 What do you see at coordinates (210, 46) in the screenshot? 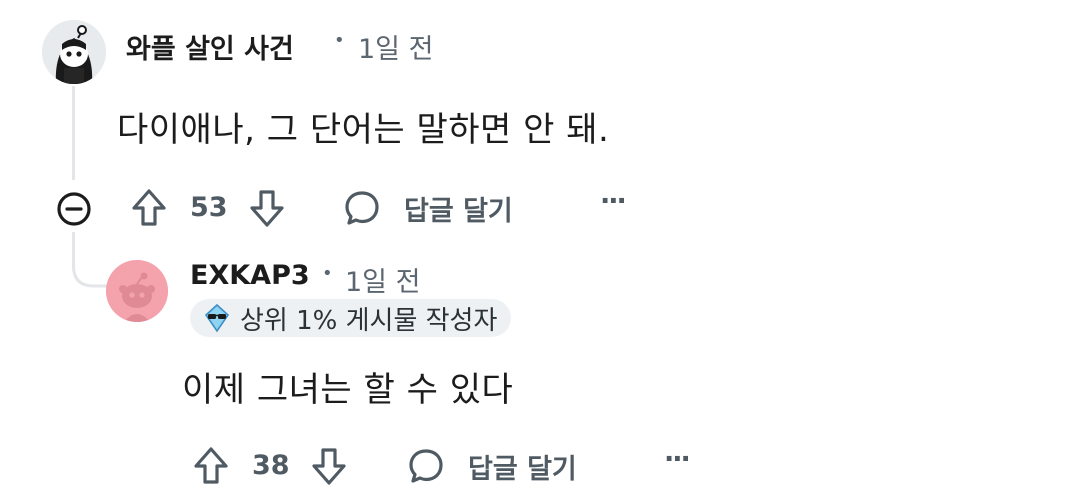
I see `comment-username: 와플 살인 사건` at bounding box center [210, 46].